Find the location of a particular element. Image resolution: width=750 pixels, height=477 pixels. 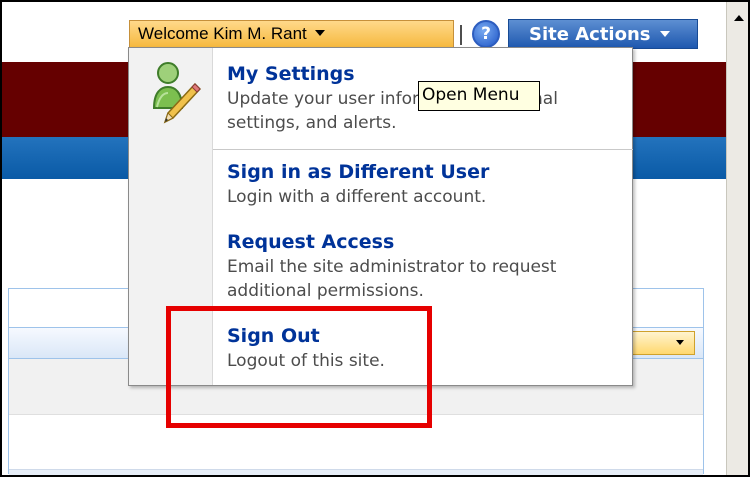

user-pencil-icon is located at coordinates (176, 93).